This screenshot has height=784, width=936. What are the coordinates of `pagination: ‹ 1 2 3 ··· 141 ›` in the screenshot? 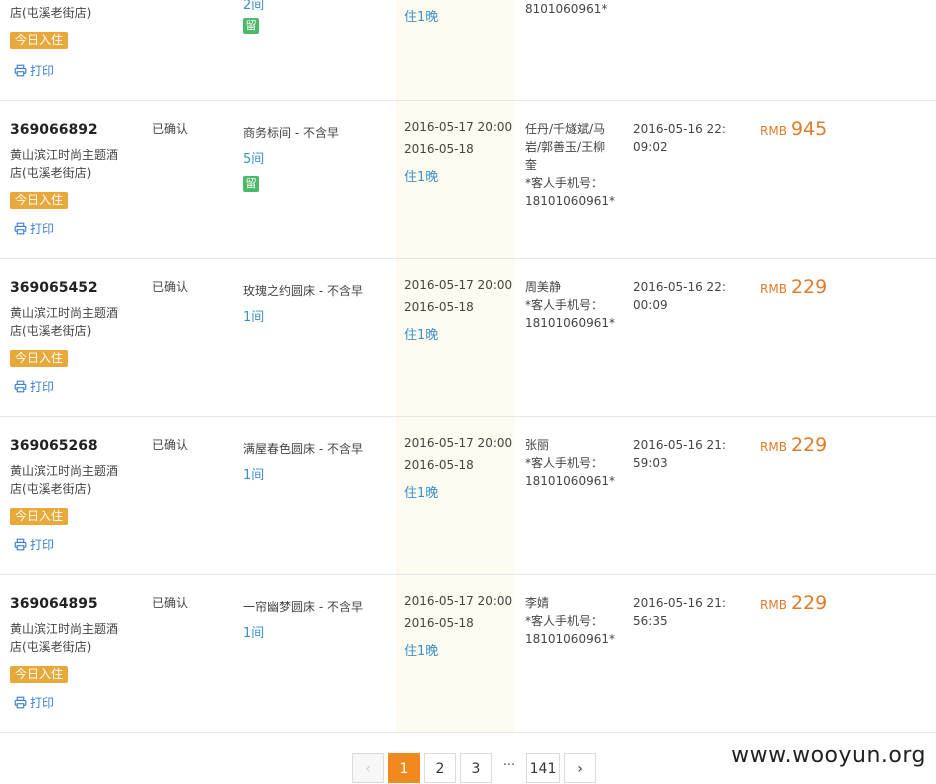 It's located at (474, 768).